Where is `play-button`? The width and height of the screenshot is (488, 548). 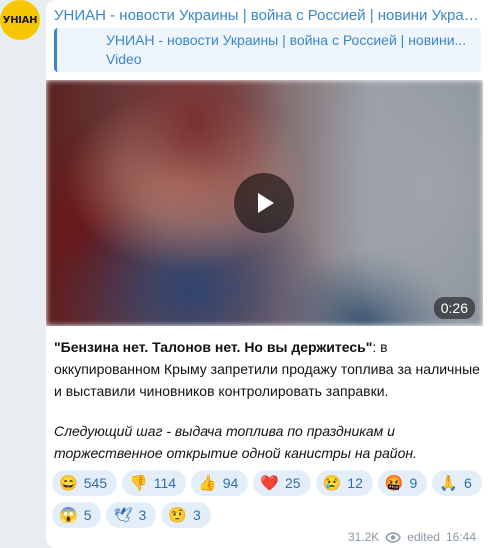
play-button is located at coordinates (264, 203).